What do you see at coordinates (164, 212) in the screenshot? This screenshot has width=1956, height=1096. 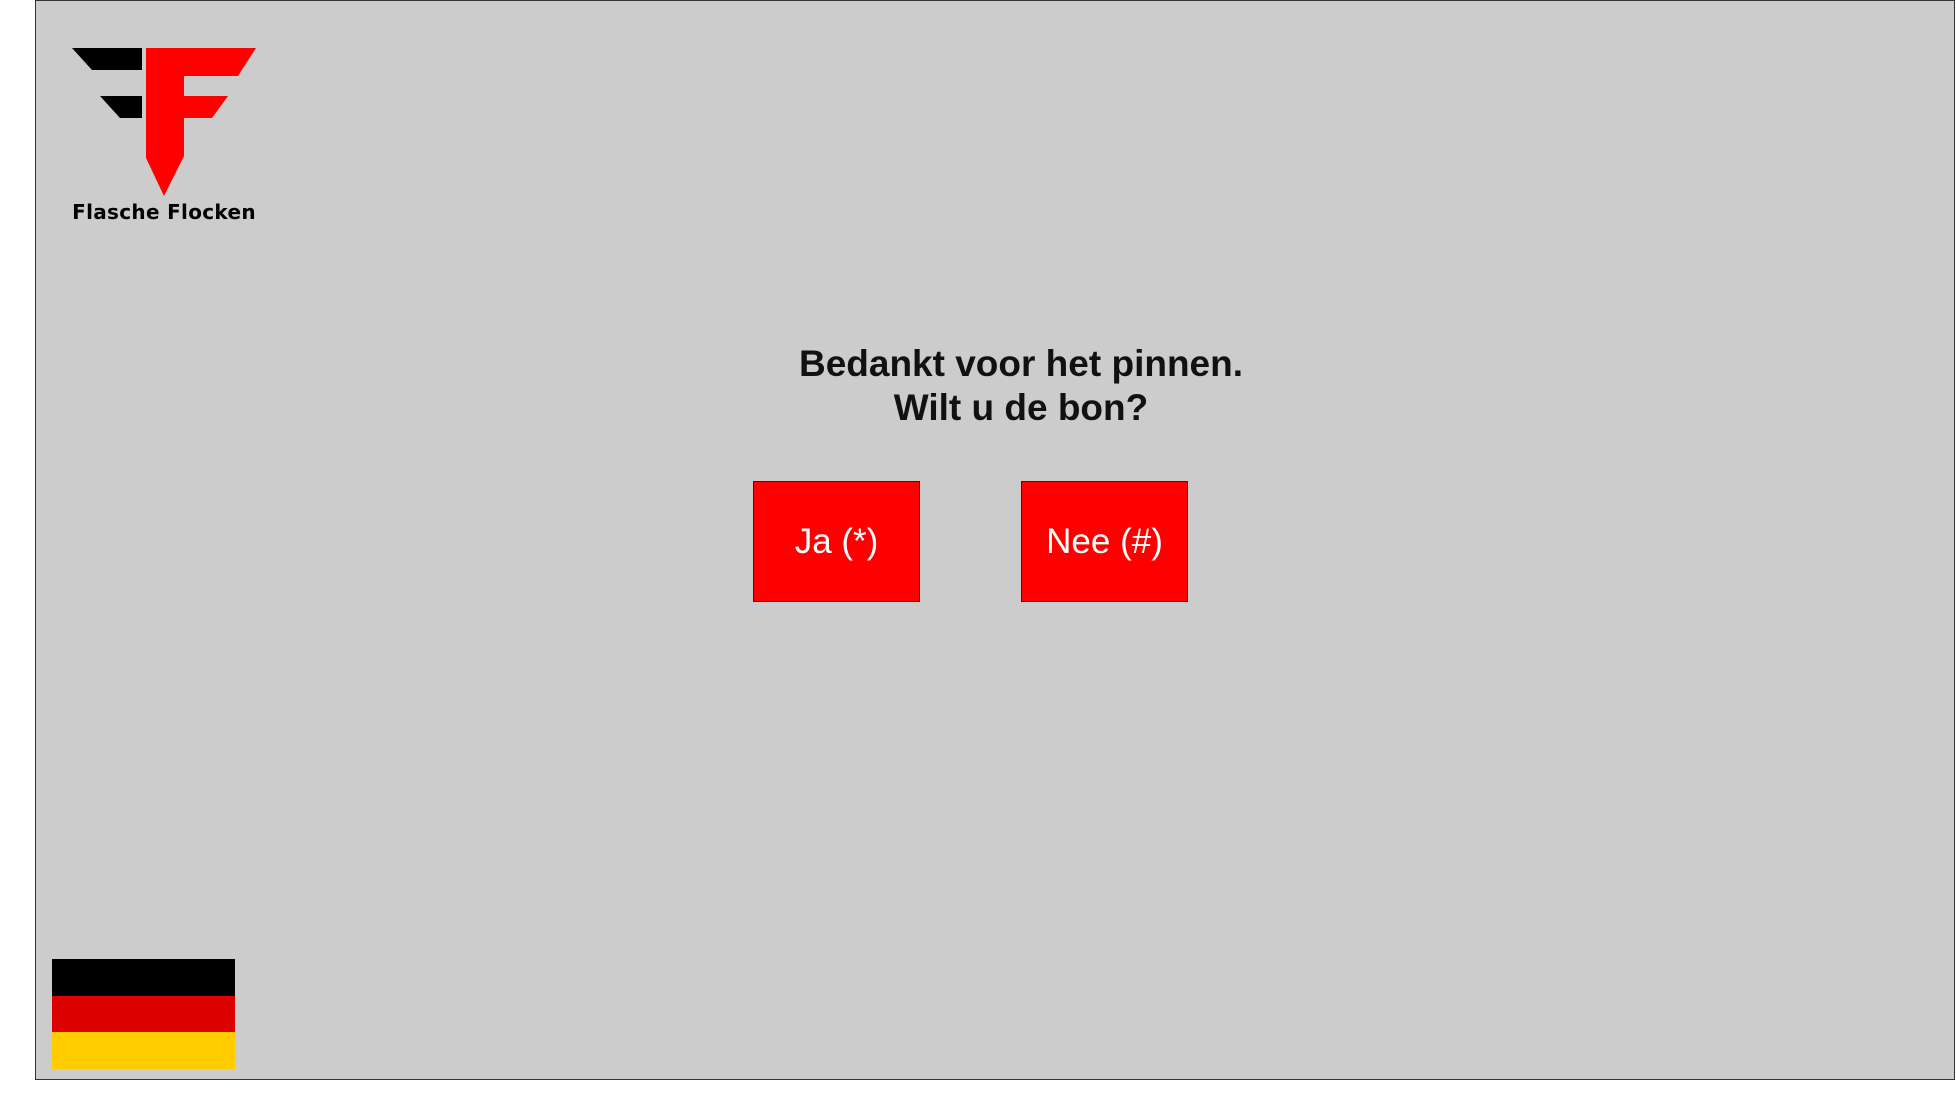 I see `brand-name: Flasche Flocken` at bounding box center [164, 212].